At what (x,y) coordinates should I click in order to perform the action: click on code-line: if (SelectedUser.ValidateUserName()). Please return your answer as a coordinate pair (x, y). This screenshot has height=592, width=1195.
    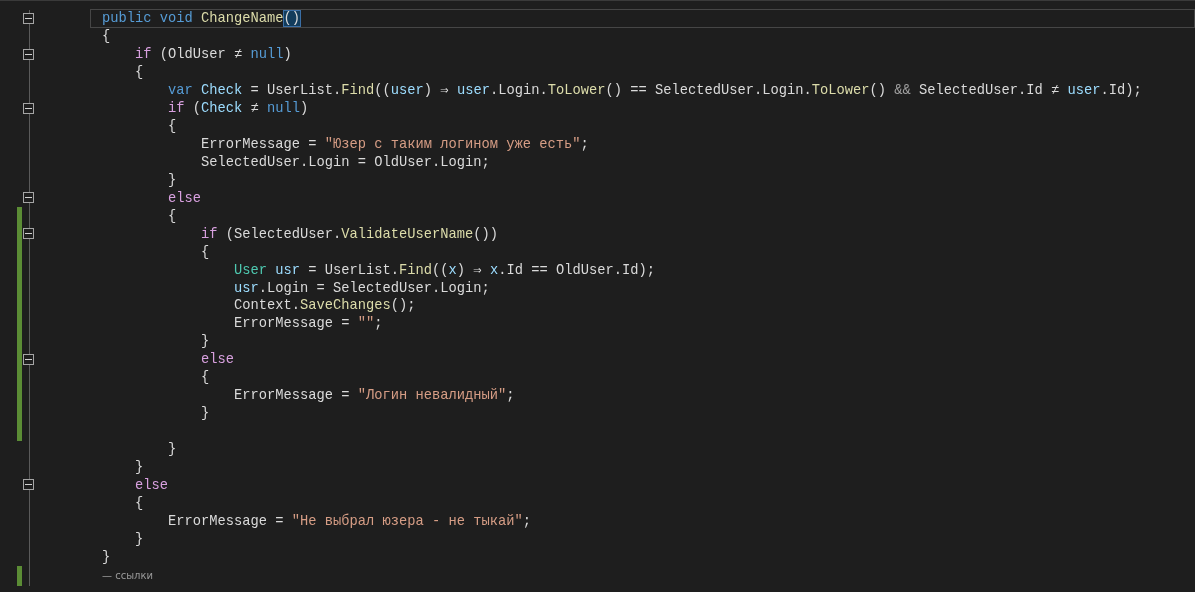
    Looking at the image, I should click on (350, 234).